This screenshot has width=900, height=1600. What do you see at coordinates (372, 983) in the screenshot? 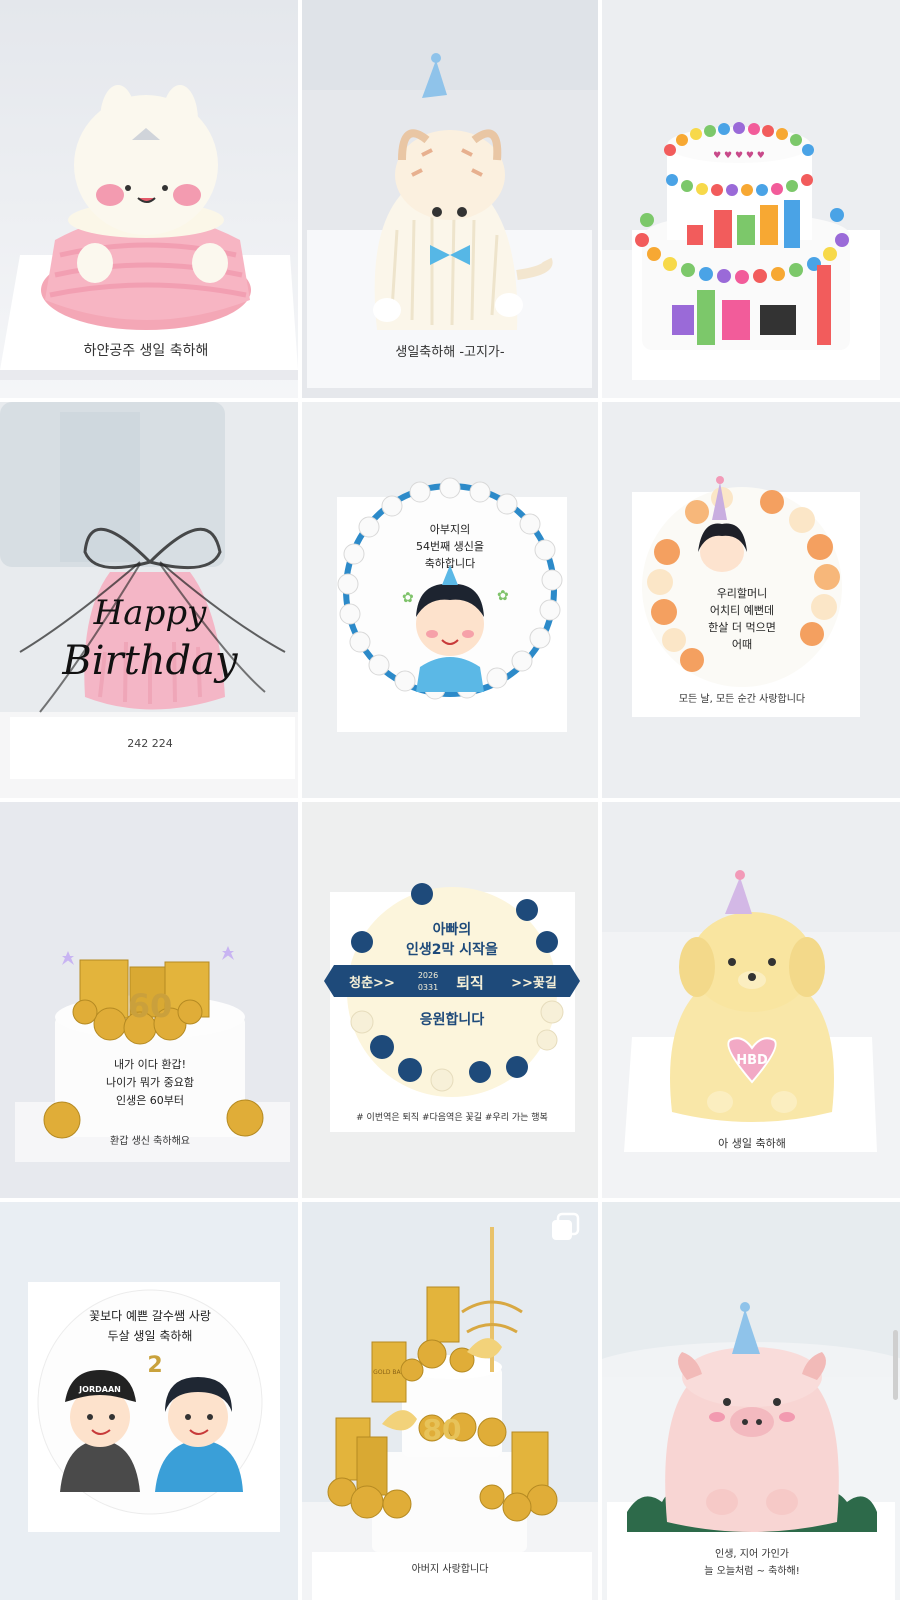
I see `ribbon-left: 청춘>>` at bounding box center [372, 983].